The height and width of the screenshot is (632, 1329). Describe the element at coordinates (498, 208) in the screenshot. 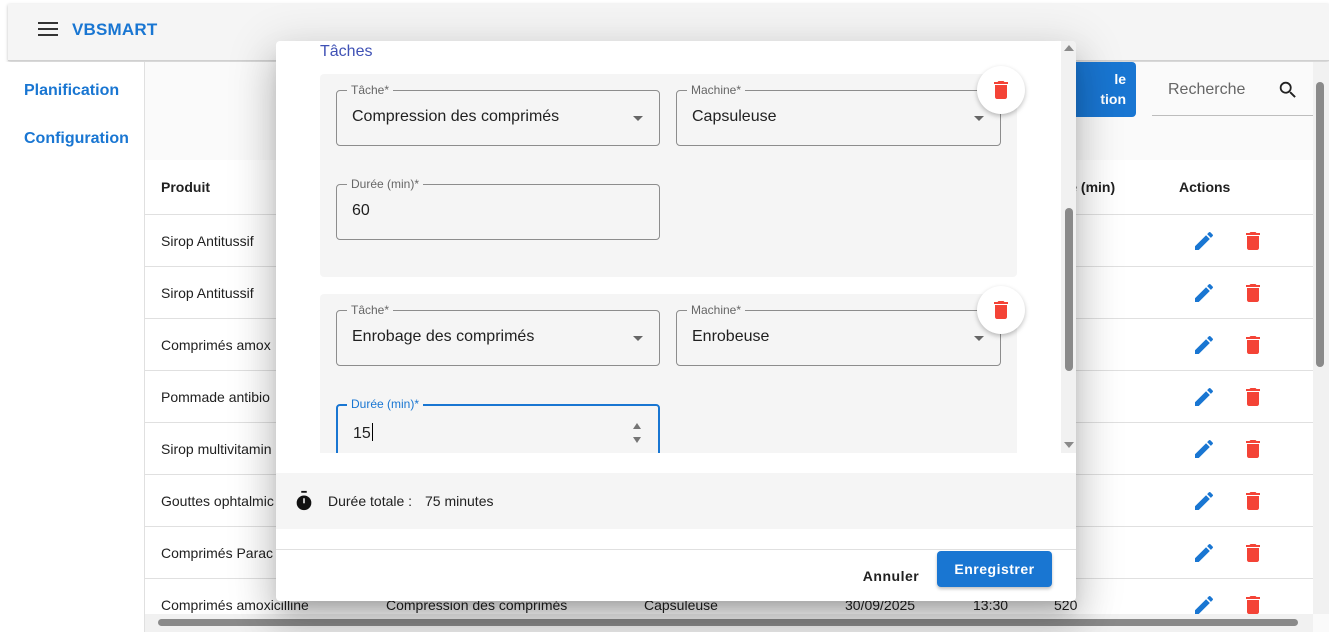

I see `duration-field: Durée (min)* 60` at that location.